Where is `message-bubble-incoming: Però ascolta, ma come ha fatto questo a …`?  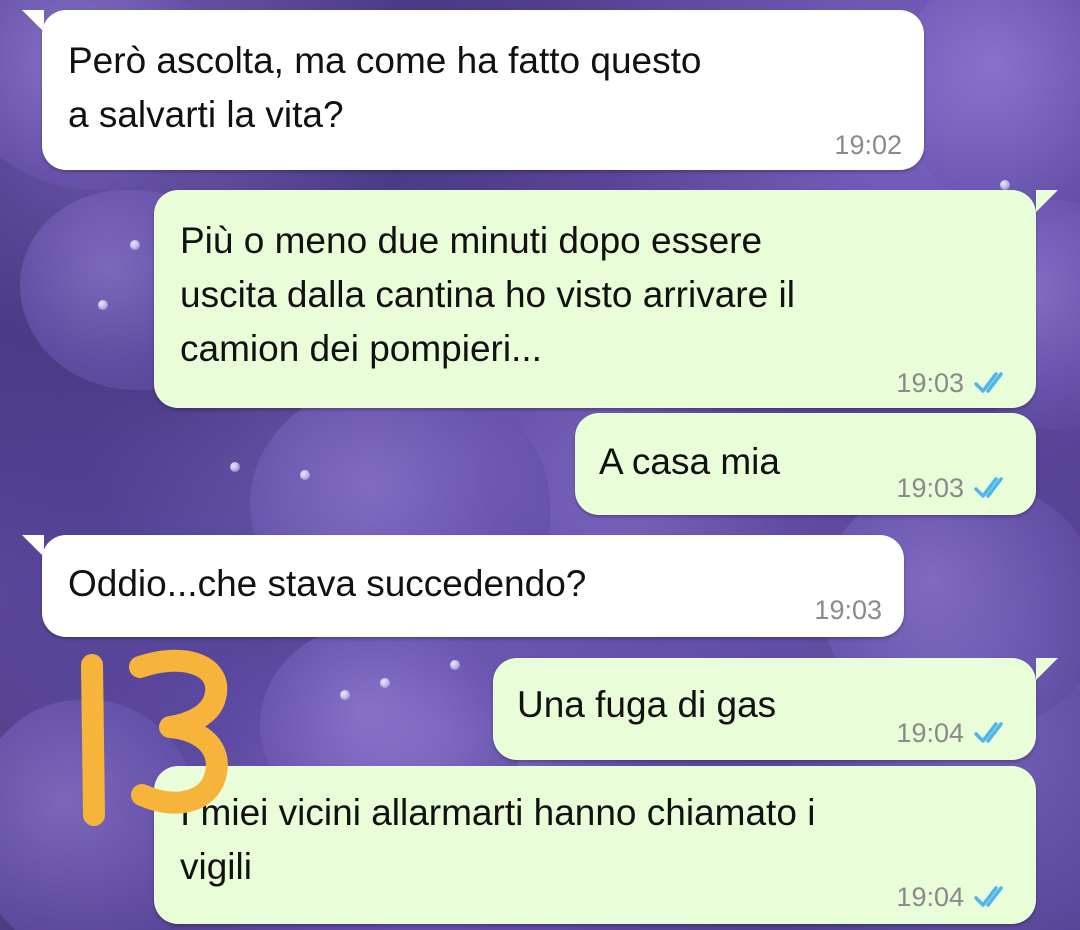 message-bubble-incoming: Però ascolta, ma come ha fatto questo a … is located at coordinates (483, 90).